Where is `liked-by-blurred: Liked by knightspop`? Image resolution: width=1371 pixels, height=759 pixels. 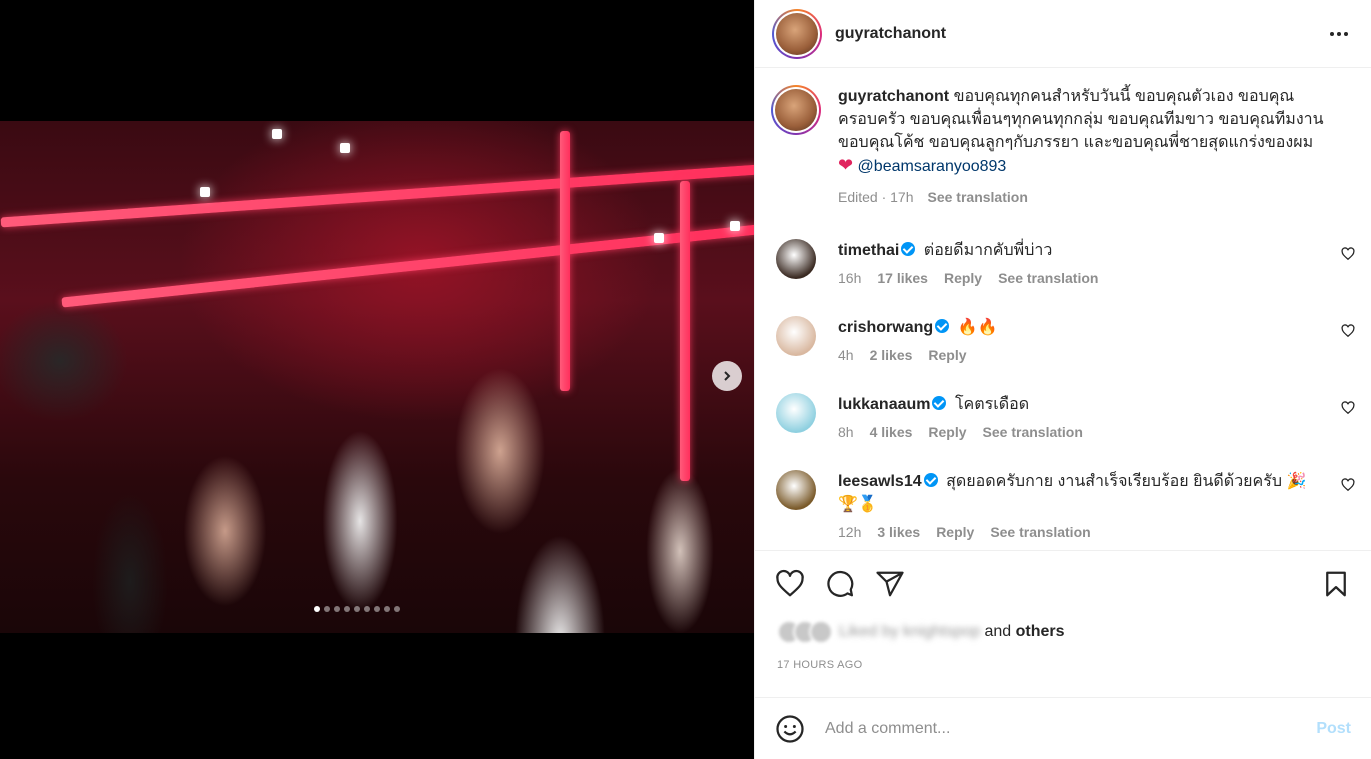 liked-by-blurred: Liked by knightspop is located at coordinates (910, 631).